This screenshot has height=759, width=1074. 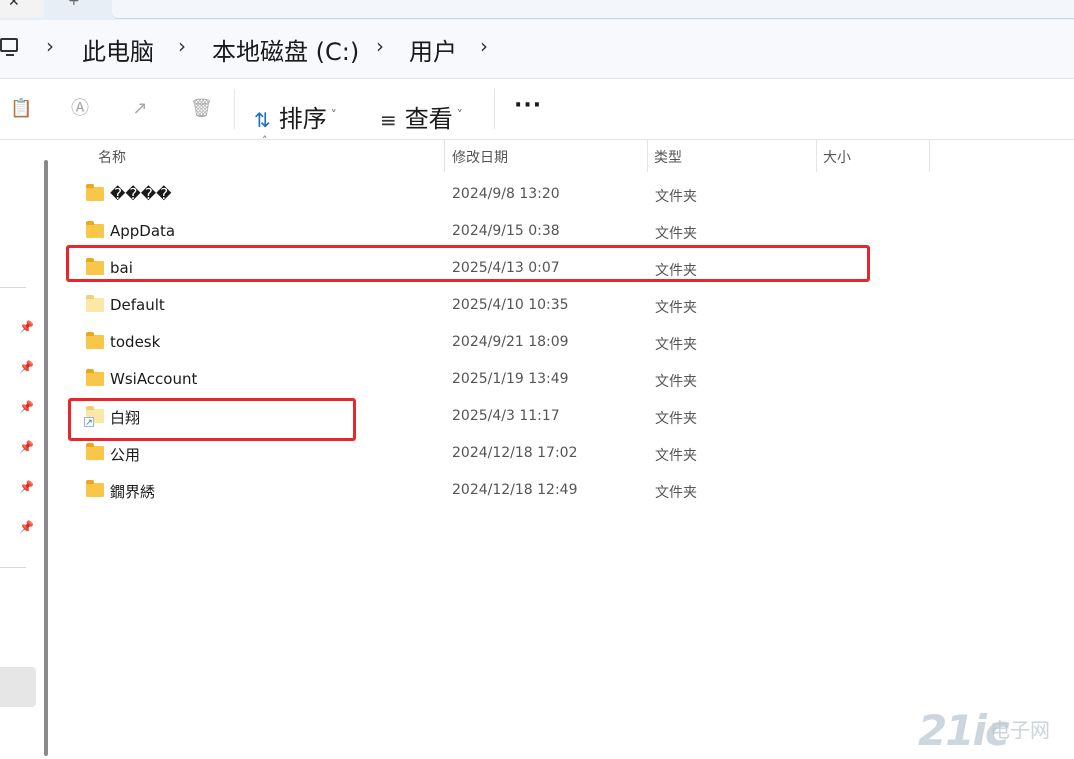 I want to click on sort-icon: ⇅, so click(x=262, y=120).